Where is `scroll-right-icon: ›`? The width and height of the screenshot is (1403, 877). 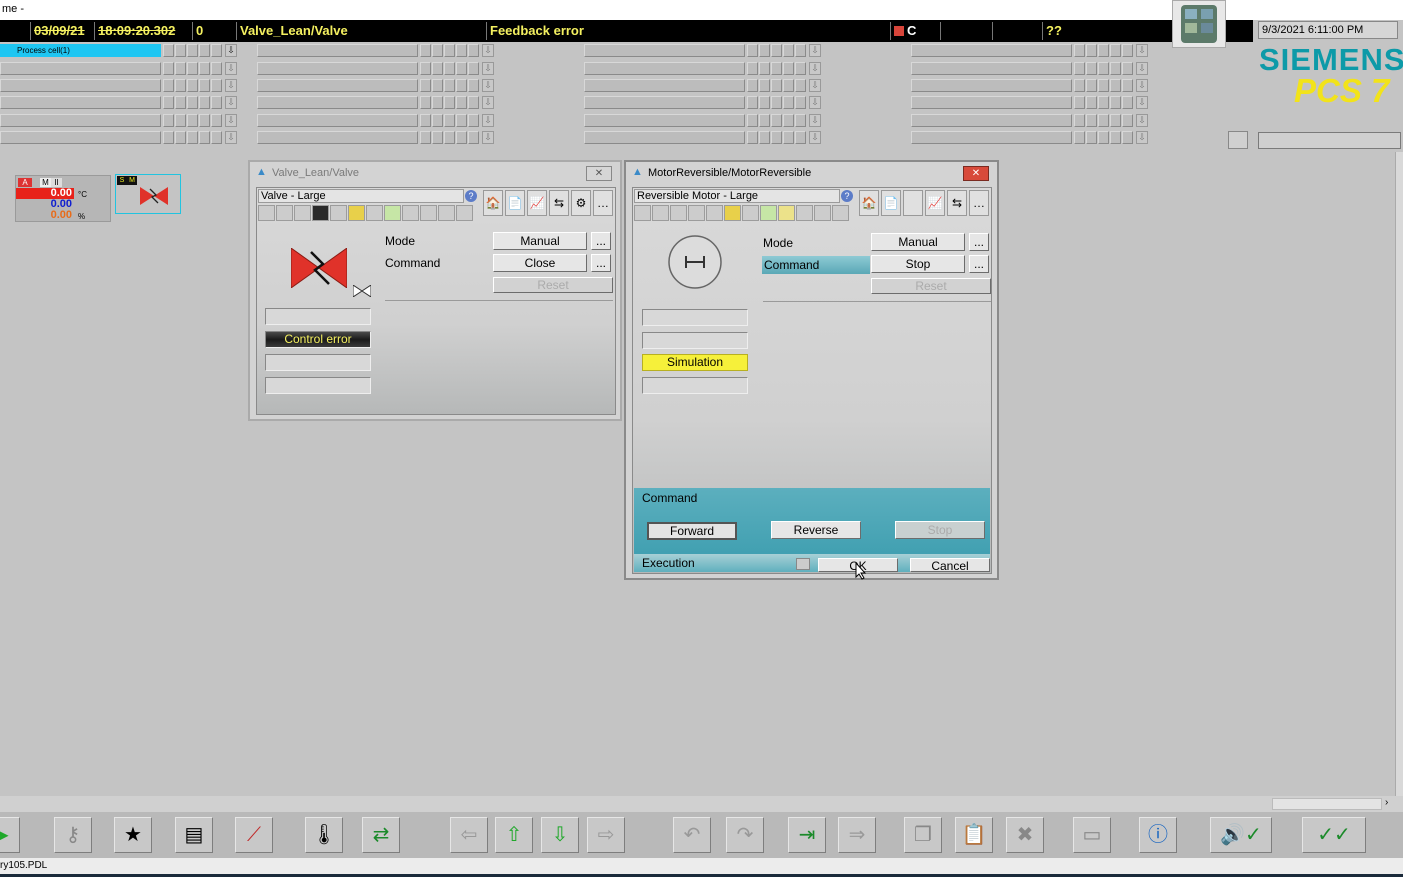
scroll-right-icon: › is located at coordinates (1386, 802).